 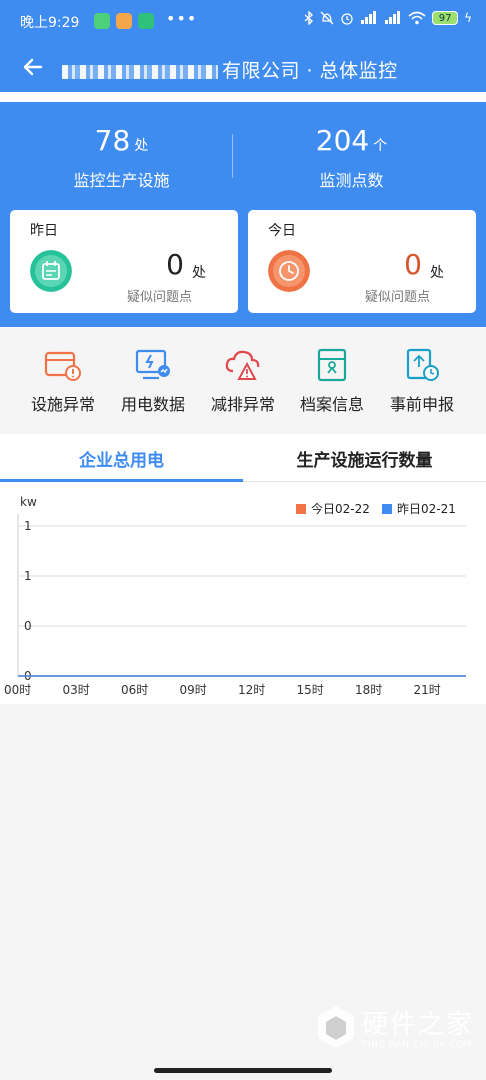 I want to click on facilities-unit: 处, so click(x=141, y=146).